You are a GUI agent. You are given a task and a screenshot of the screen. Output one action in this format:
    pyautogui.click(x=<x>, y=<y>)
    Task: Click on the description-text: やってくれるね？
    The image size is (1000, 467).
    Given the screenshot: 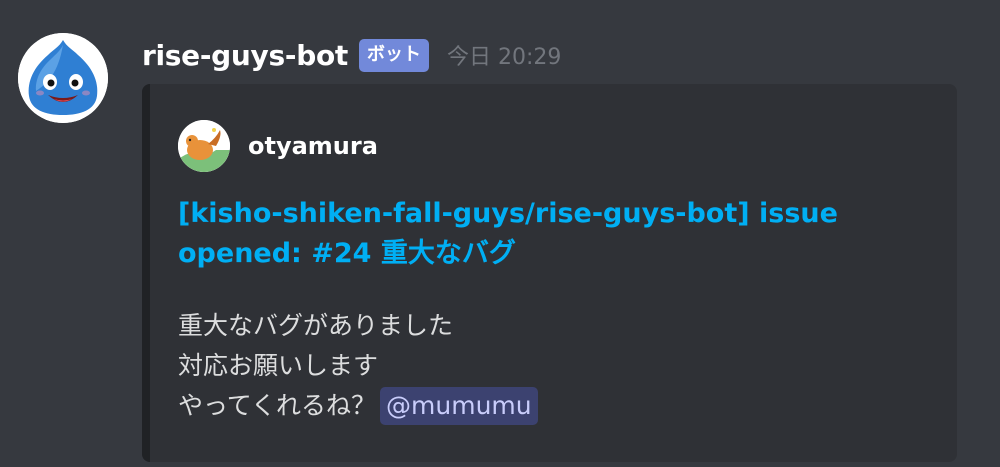 What is the action you would take?
    pyautogui.click(x=277, y=405)
    